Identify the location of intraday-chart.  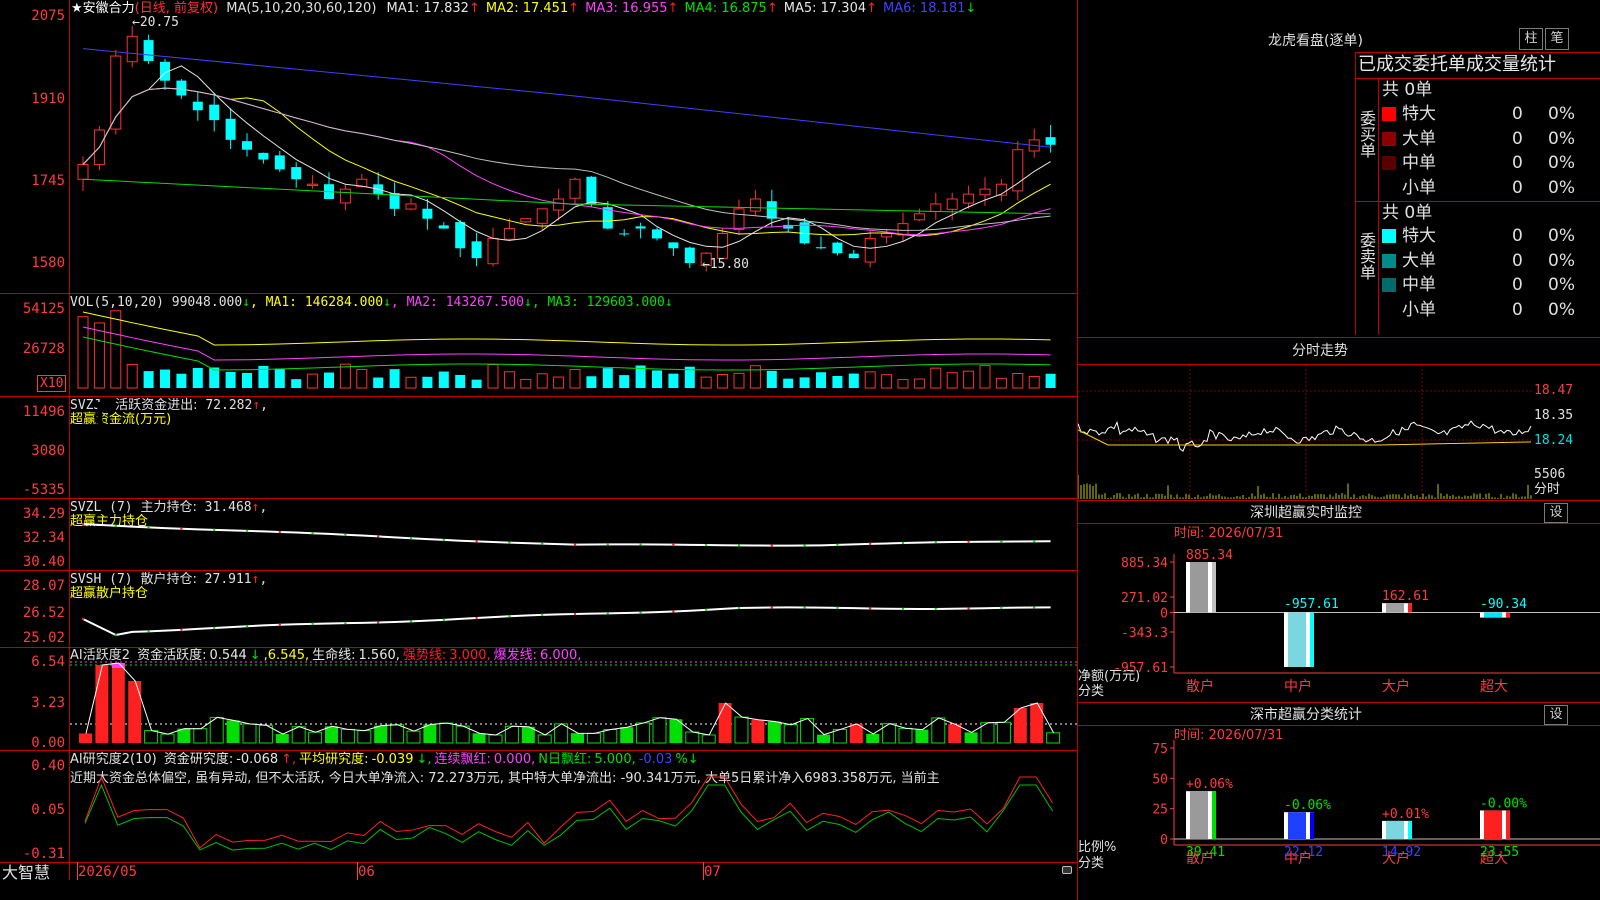
(1305, 432).